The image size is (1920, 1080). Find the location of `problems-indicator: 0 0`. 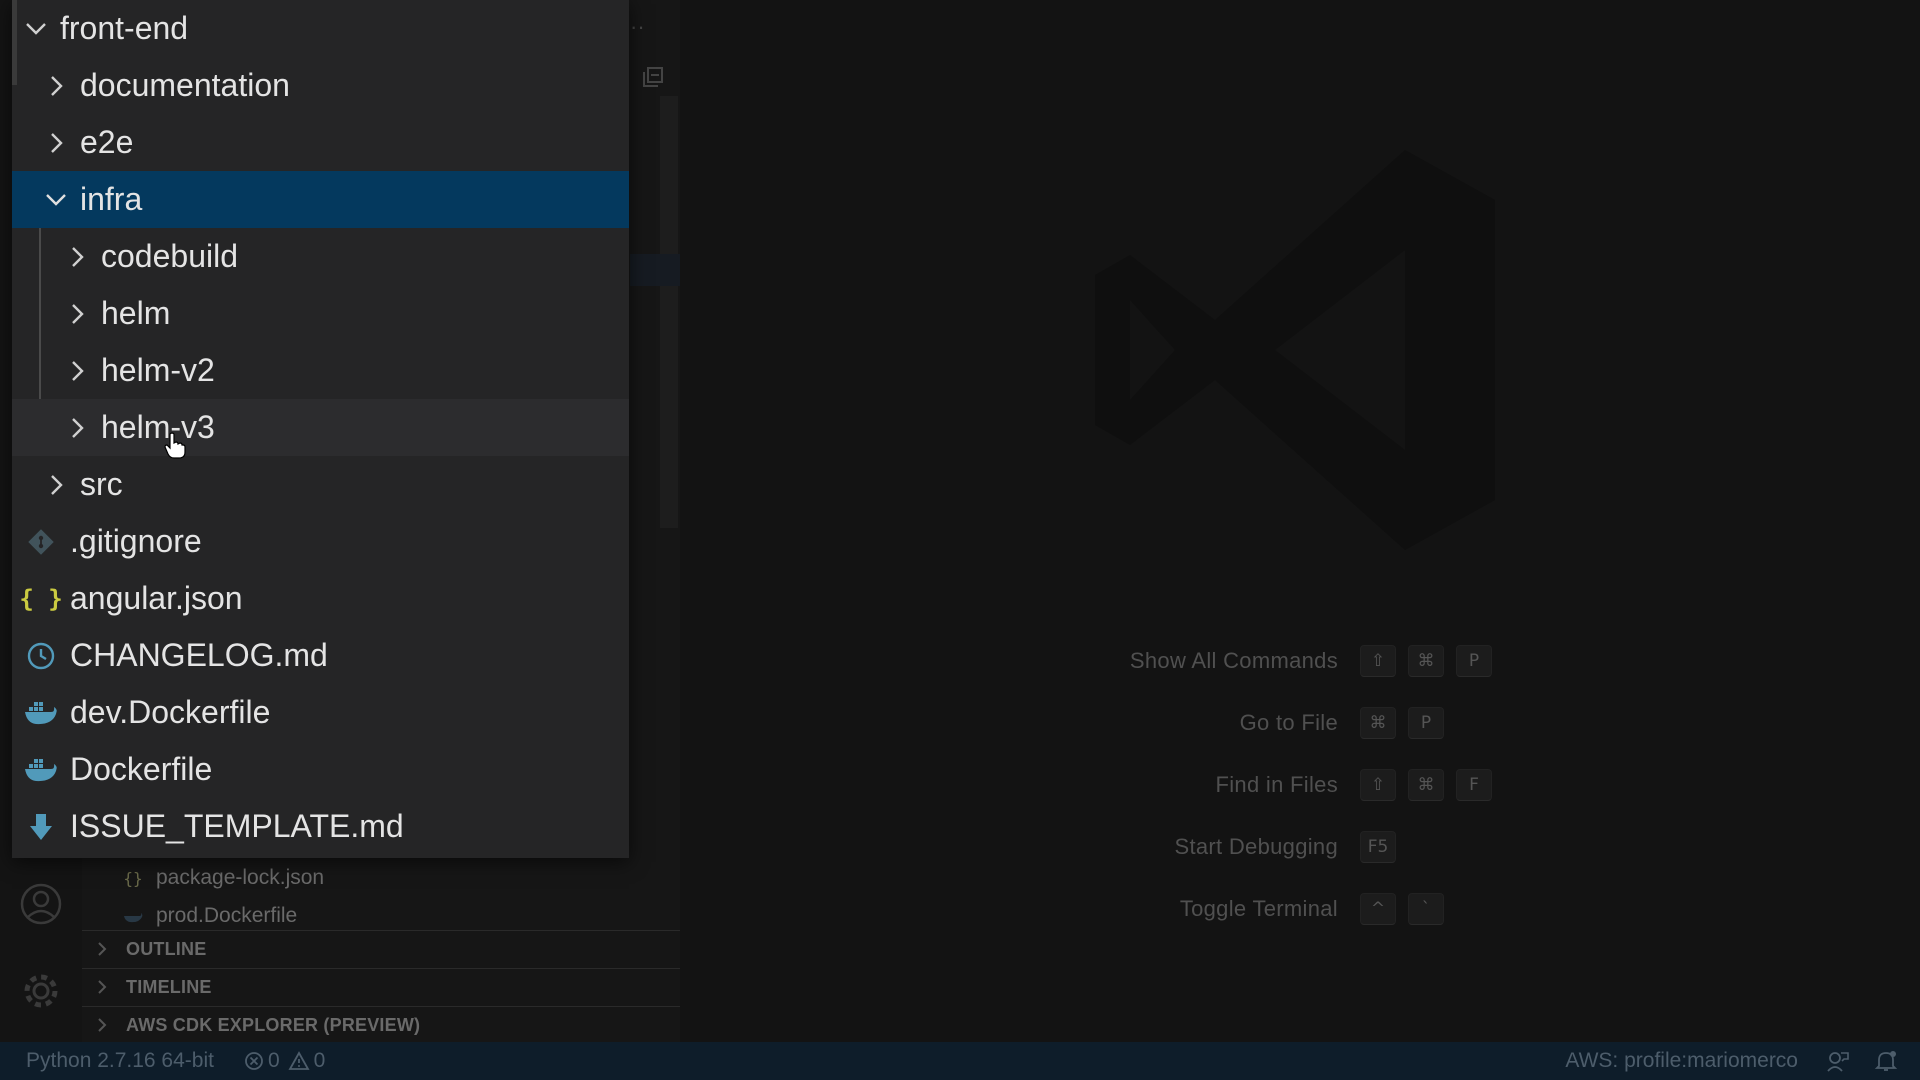

problems-indicator: 0 0 is located at coordinates (284, 1061).